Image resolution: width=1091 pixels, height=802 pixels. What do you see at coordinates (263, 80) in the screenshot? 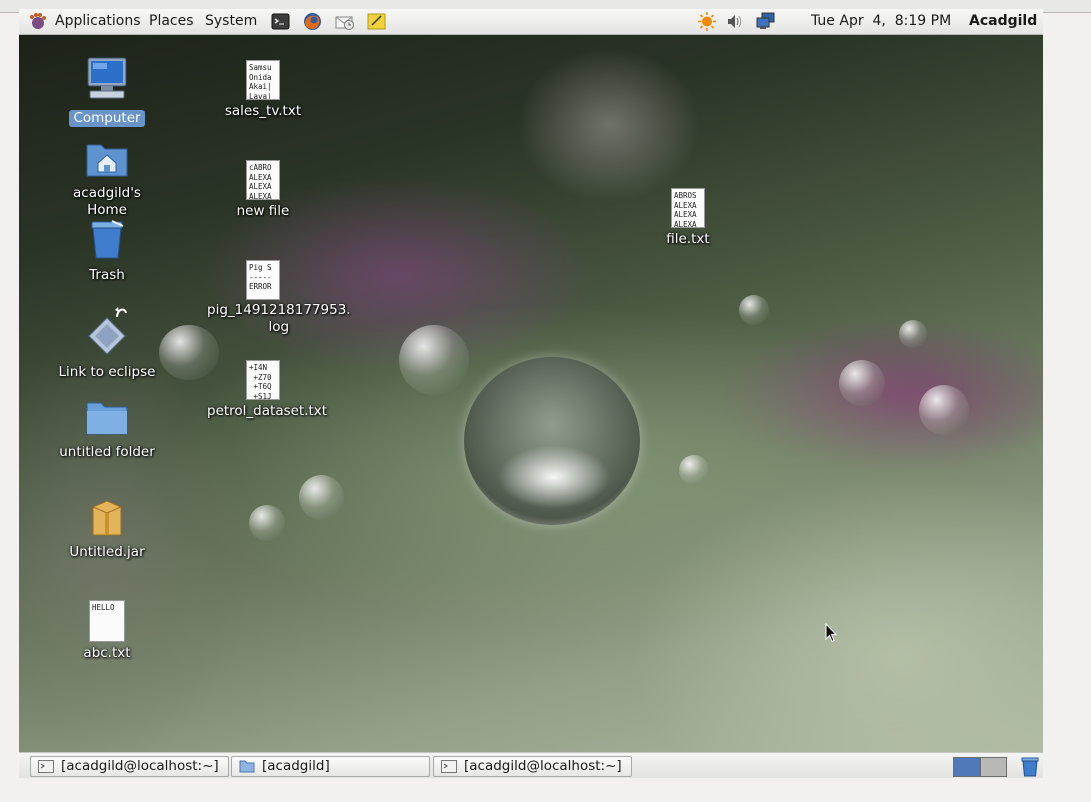
I see `text-file-icon: Samsu Onida Akai| Lava|` at bounding box center [263, 80].